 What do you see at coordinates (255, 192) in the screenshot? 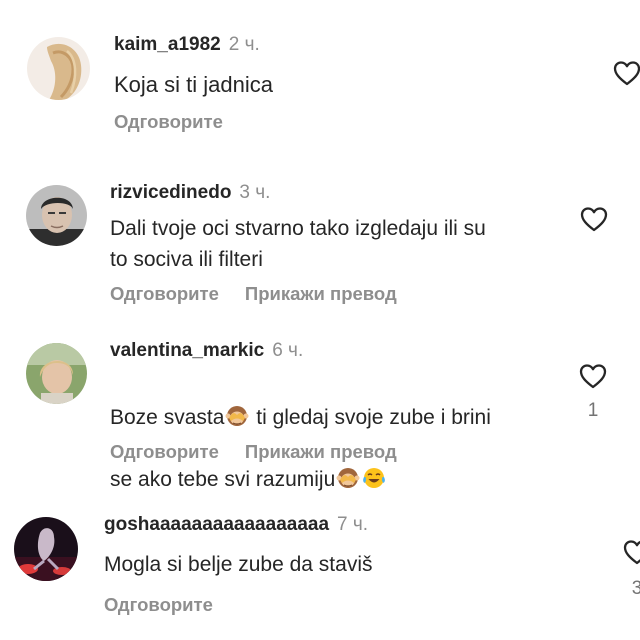
I see `comment-time: 3 ч.` at bounding box center [255, 192].